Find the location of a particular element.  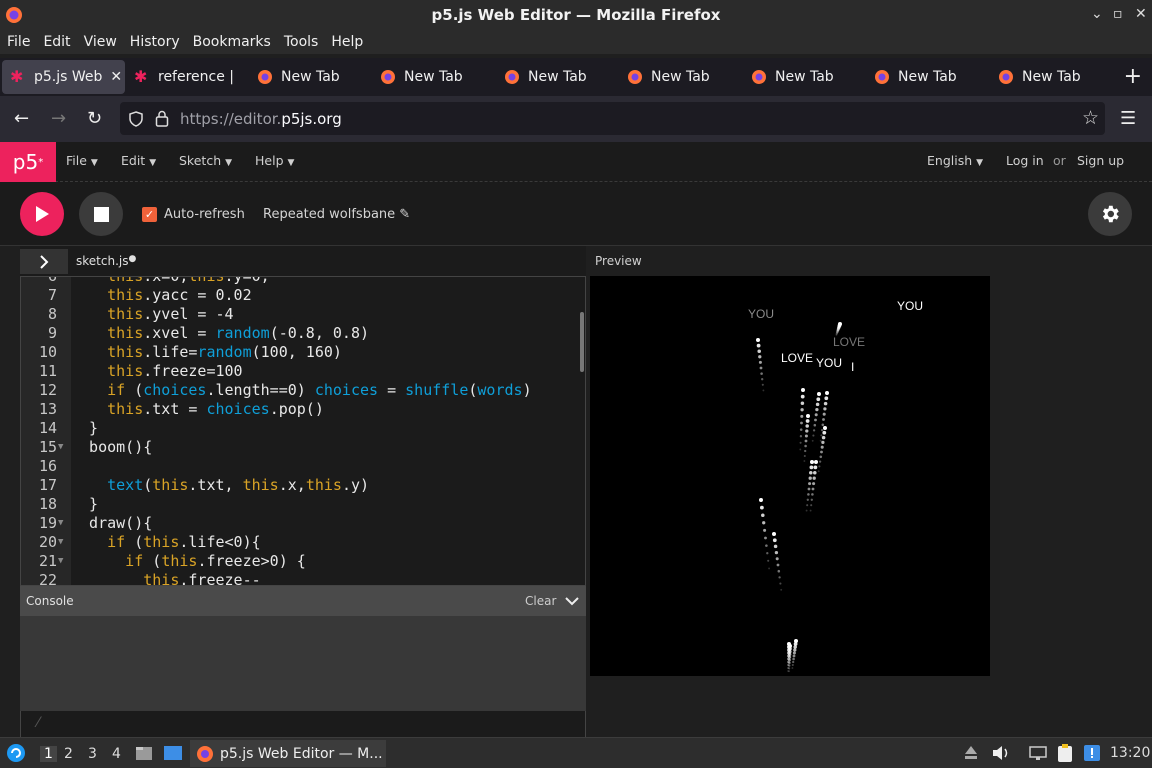

play-button is located at coordinates (42, 214).